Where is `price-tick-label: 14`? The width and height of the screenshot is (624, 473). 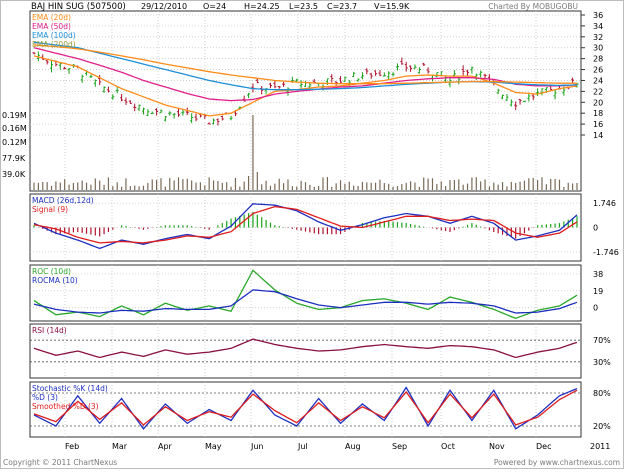
price-tick-label: 14 is located at coordinates (598, 135).